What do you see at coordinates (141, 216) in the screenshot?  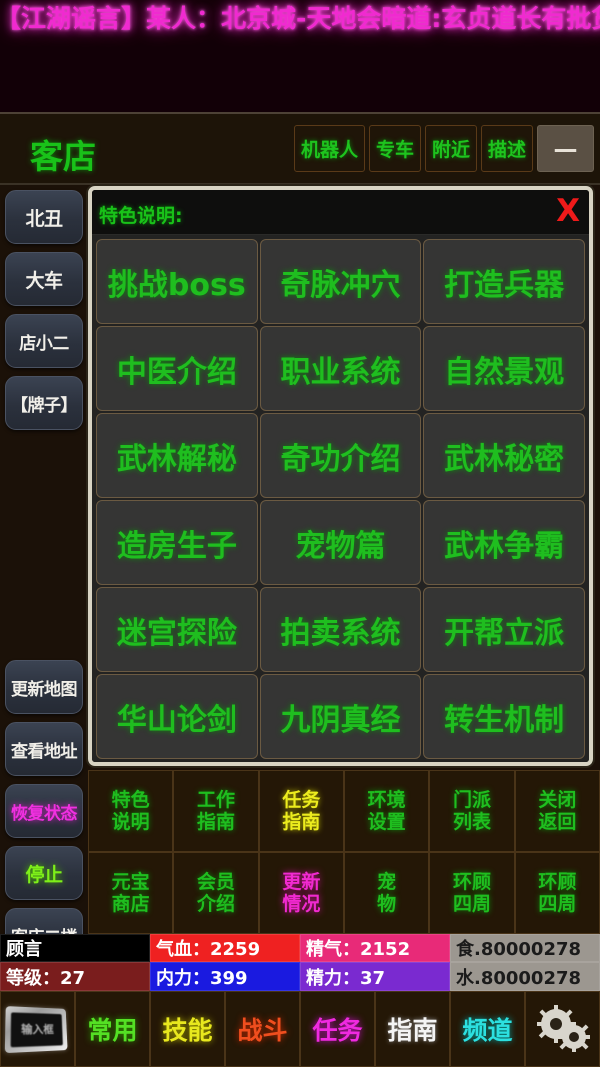 I see `dialog-title: 特色说明:` at bounding box center [141, 216].